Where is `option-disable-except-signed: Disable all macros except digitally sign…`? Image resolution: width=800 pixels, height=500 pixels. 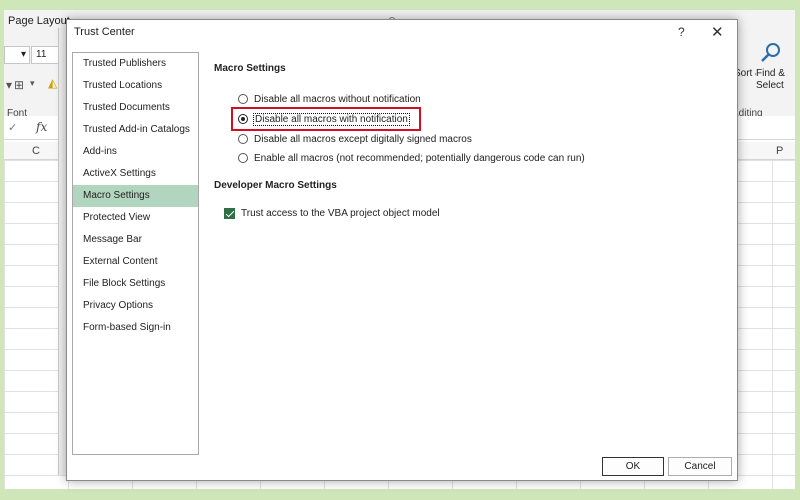
option-disable-except-signed: Disable all macros except digitally sign… is located at coordinates (355, 139).